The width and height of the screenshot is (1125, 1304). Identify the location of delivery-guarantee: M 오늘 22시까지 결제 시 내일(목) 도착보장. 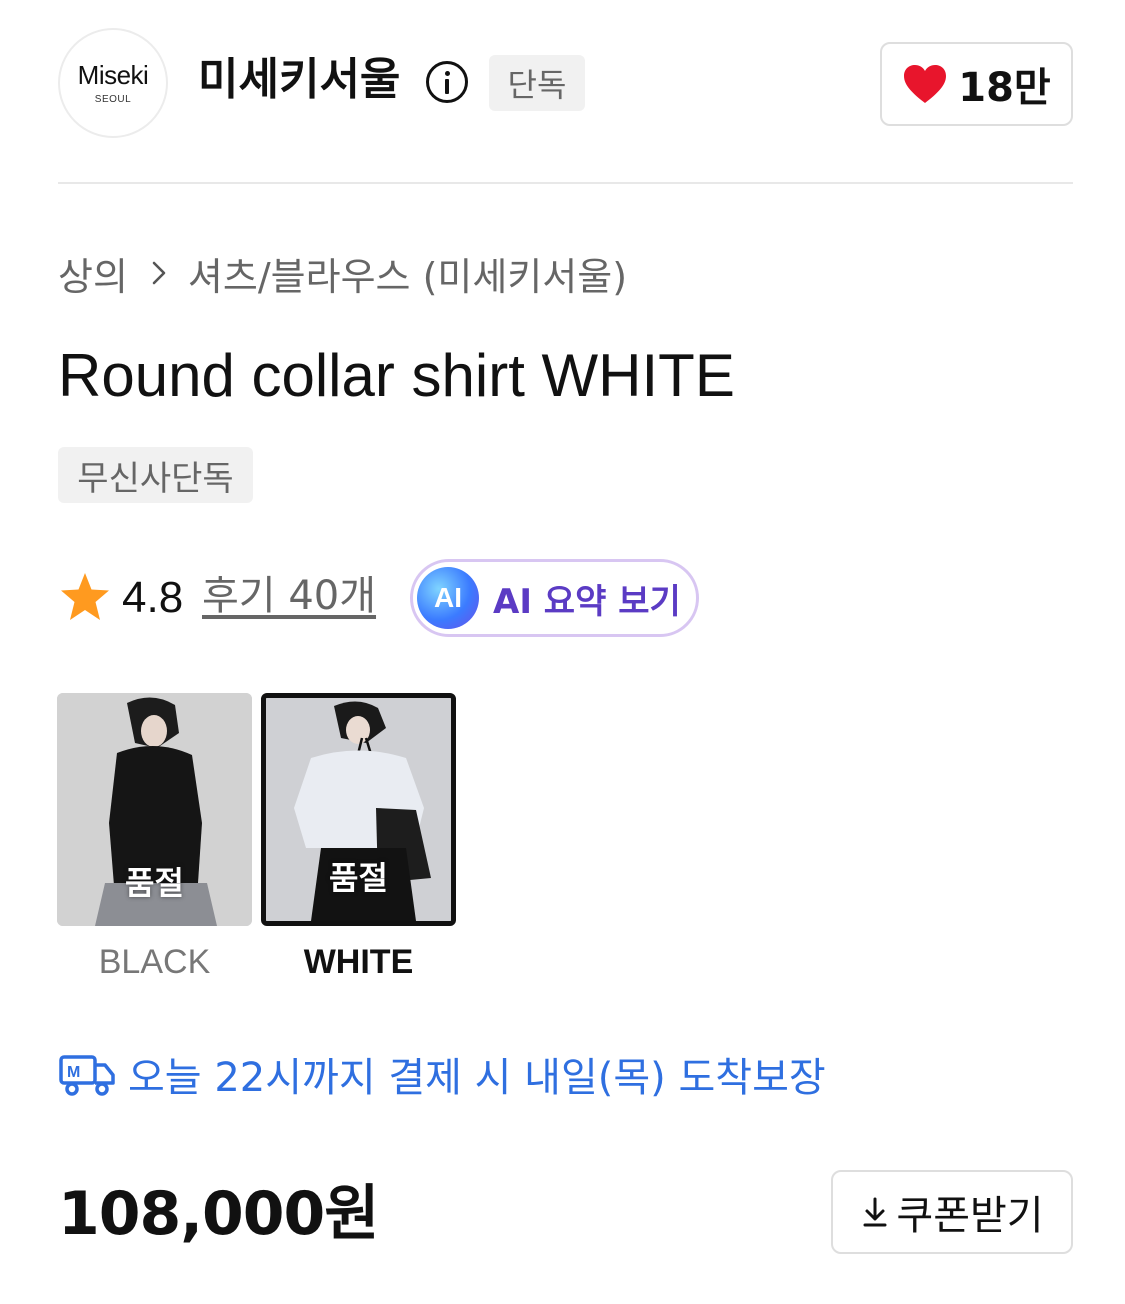
(442, 1074).